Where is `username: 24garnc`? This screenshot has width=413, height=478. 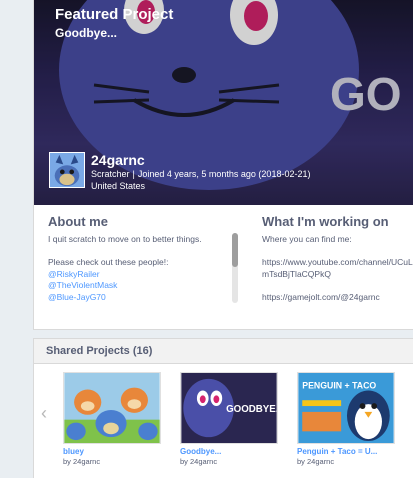
username: 24garnc is located at coordinates (200, 160).